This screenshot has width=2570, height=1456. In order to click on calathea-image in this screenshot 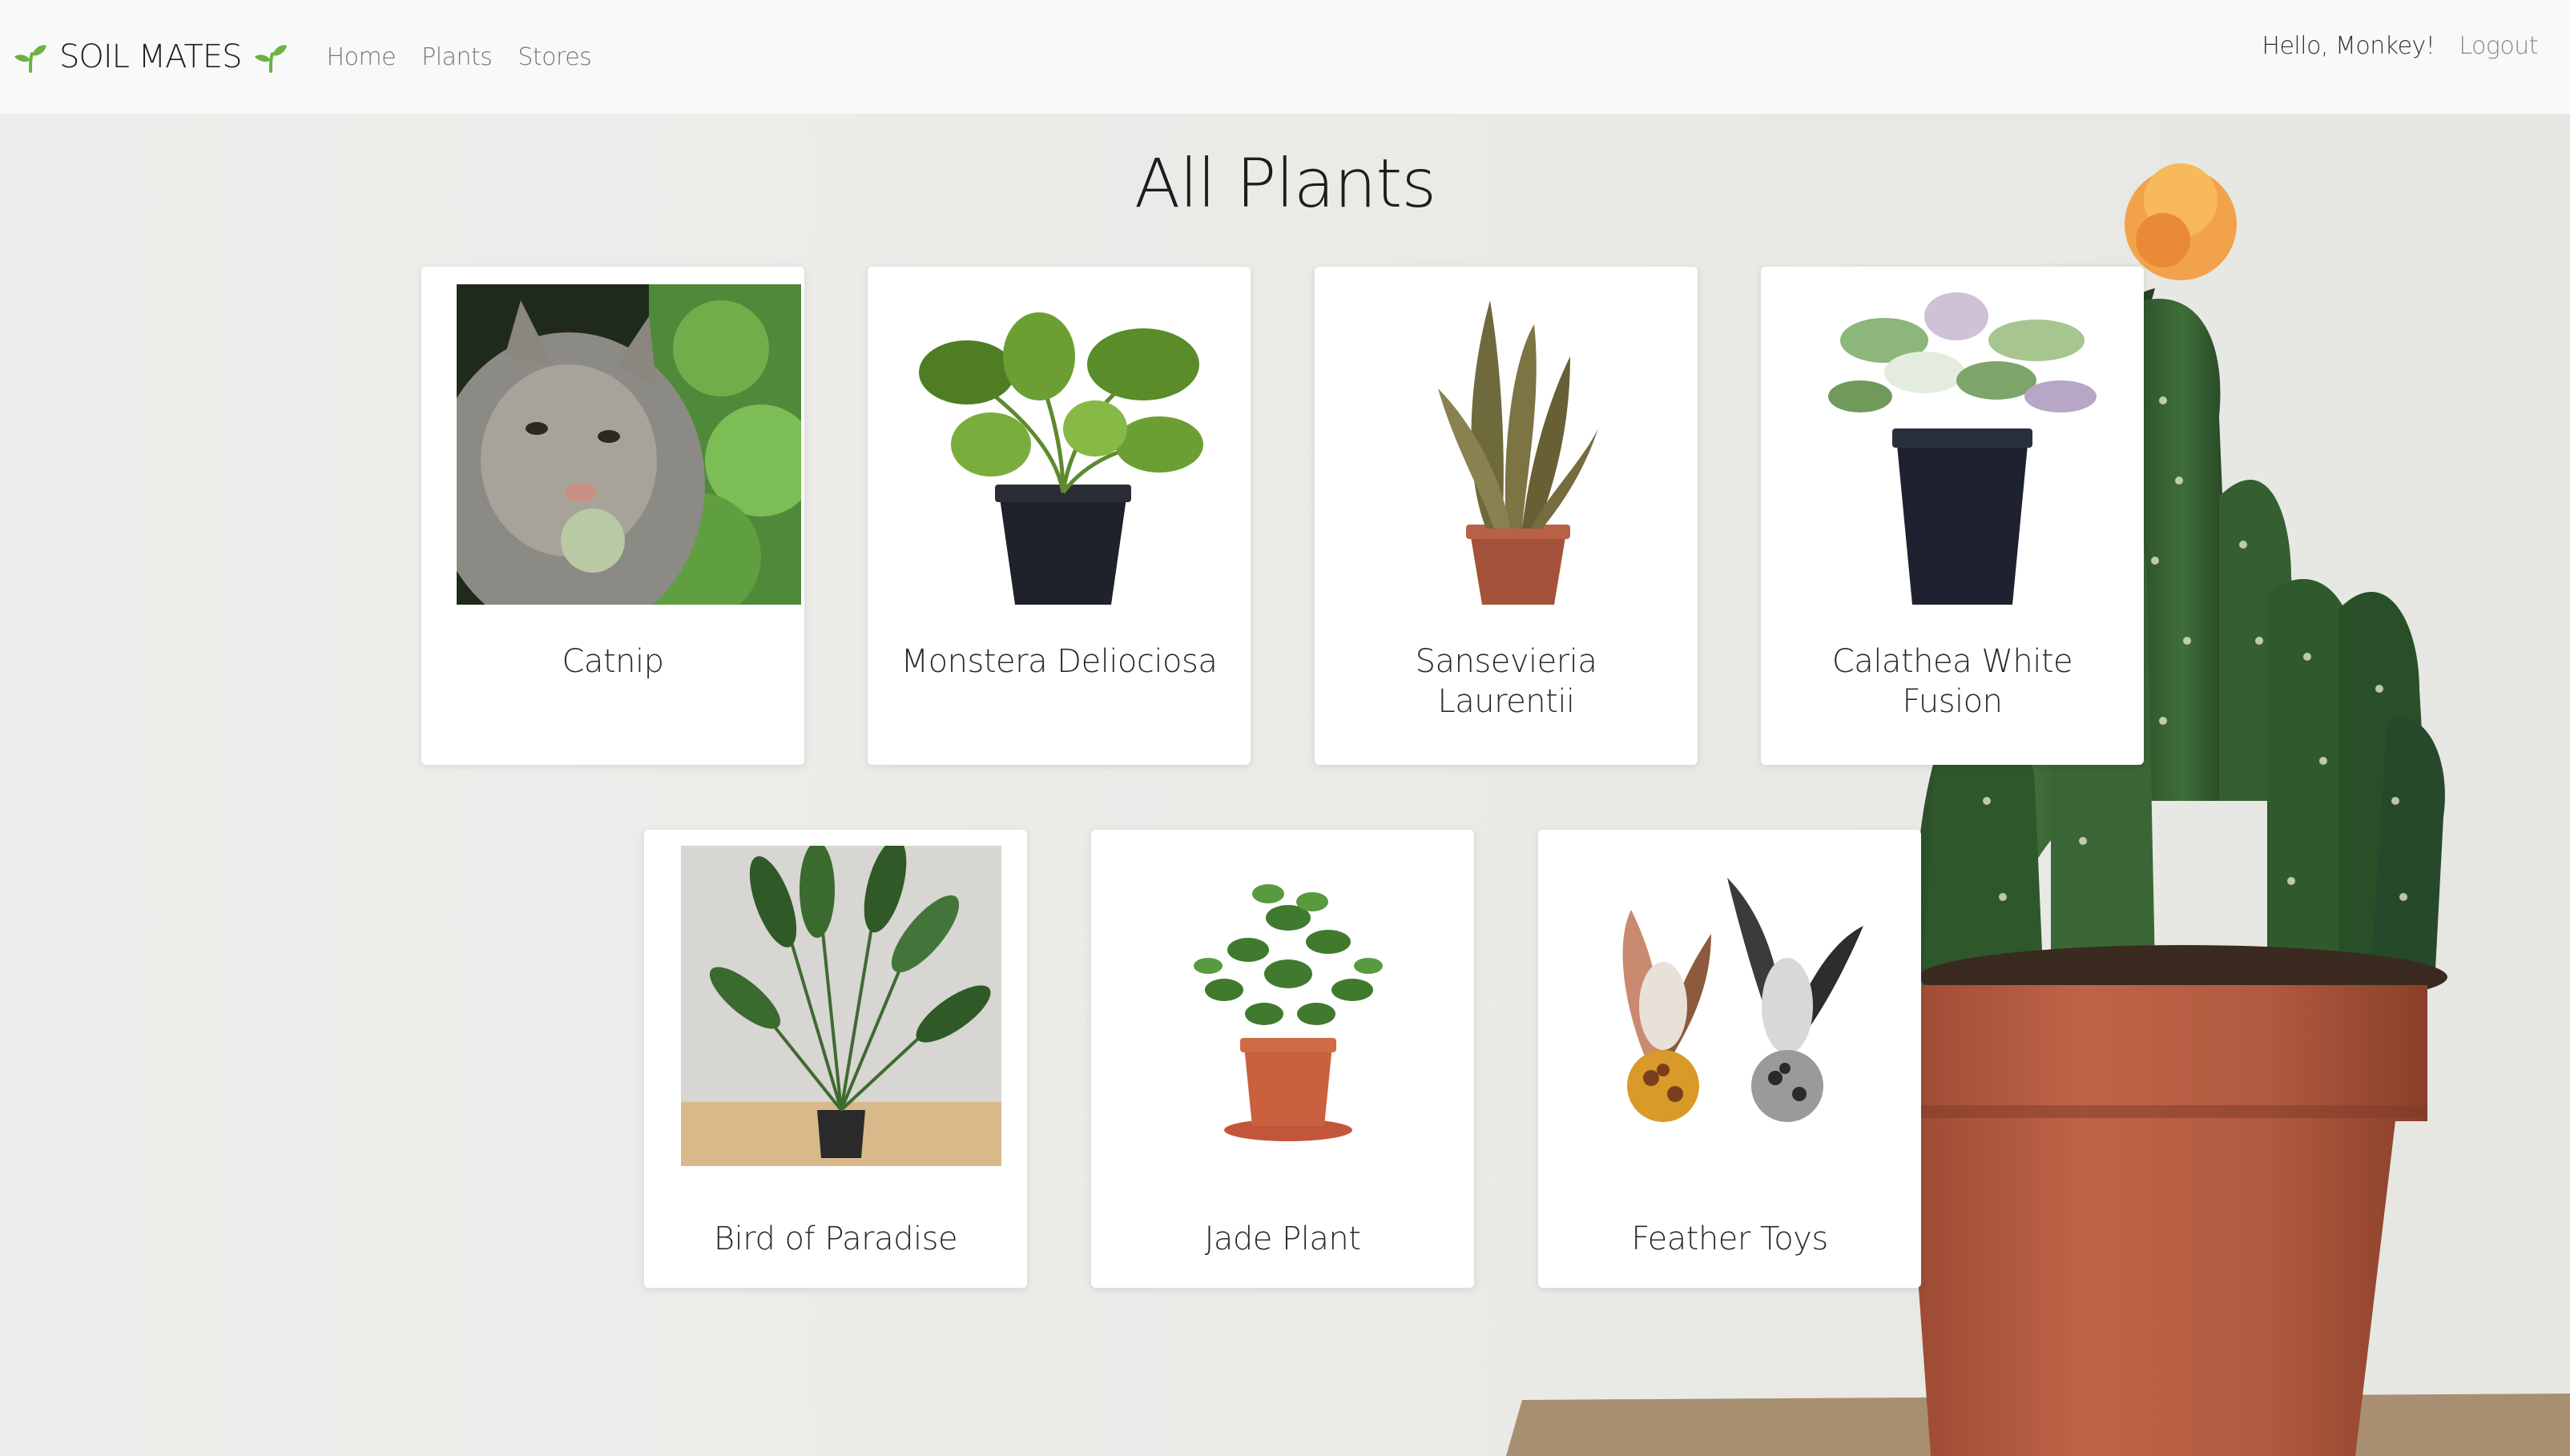, I will do `click(1968, 444)`.